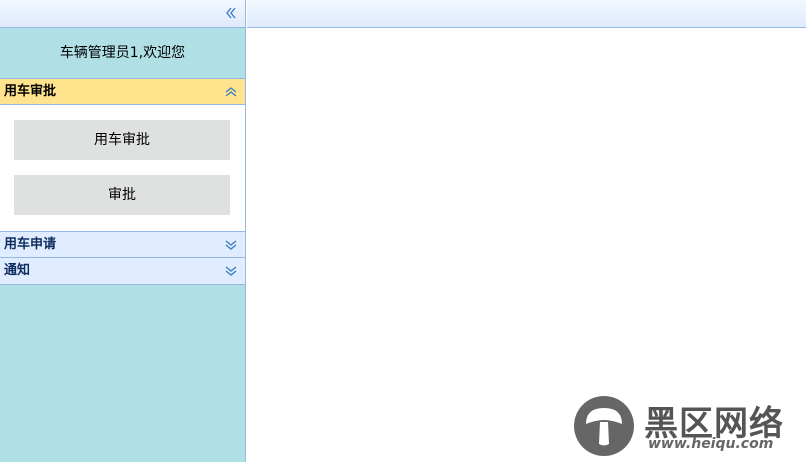  I want to click on double-chevron-up-icon, so click(231, 92).